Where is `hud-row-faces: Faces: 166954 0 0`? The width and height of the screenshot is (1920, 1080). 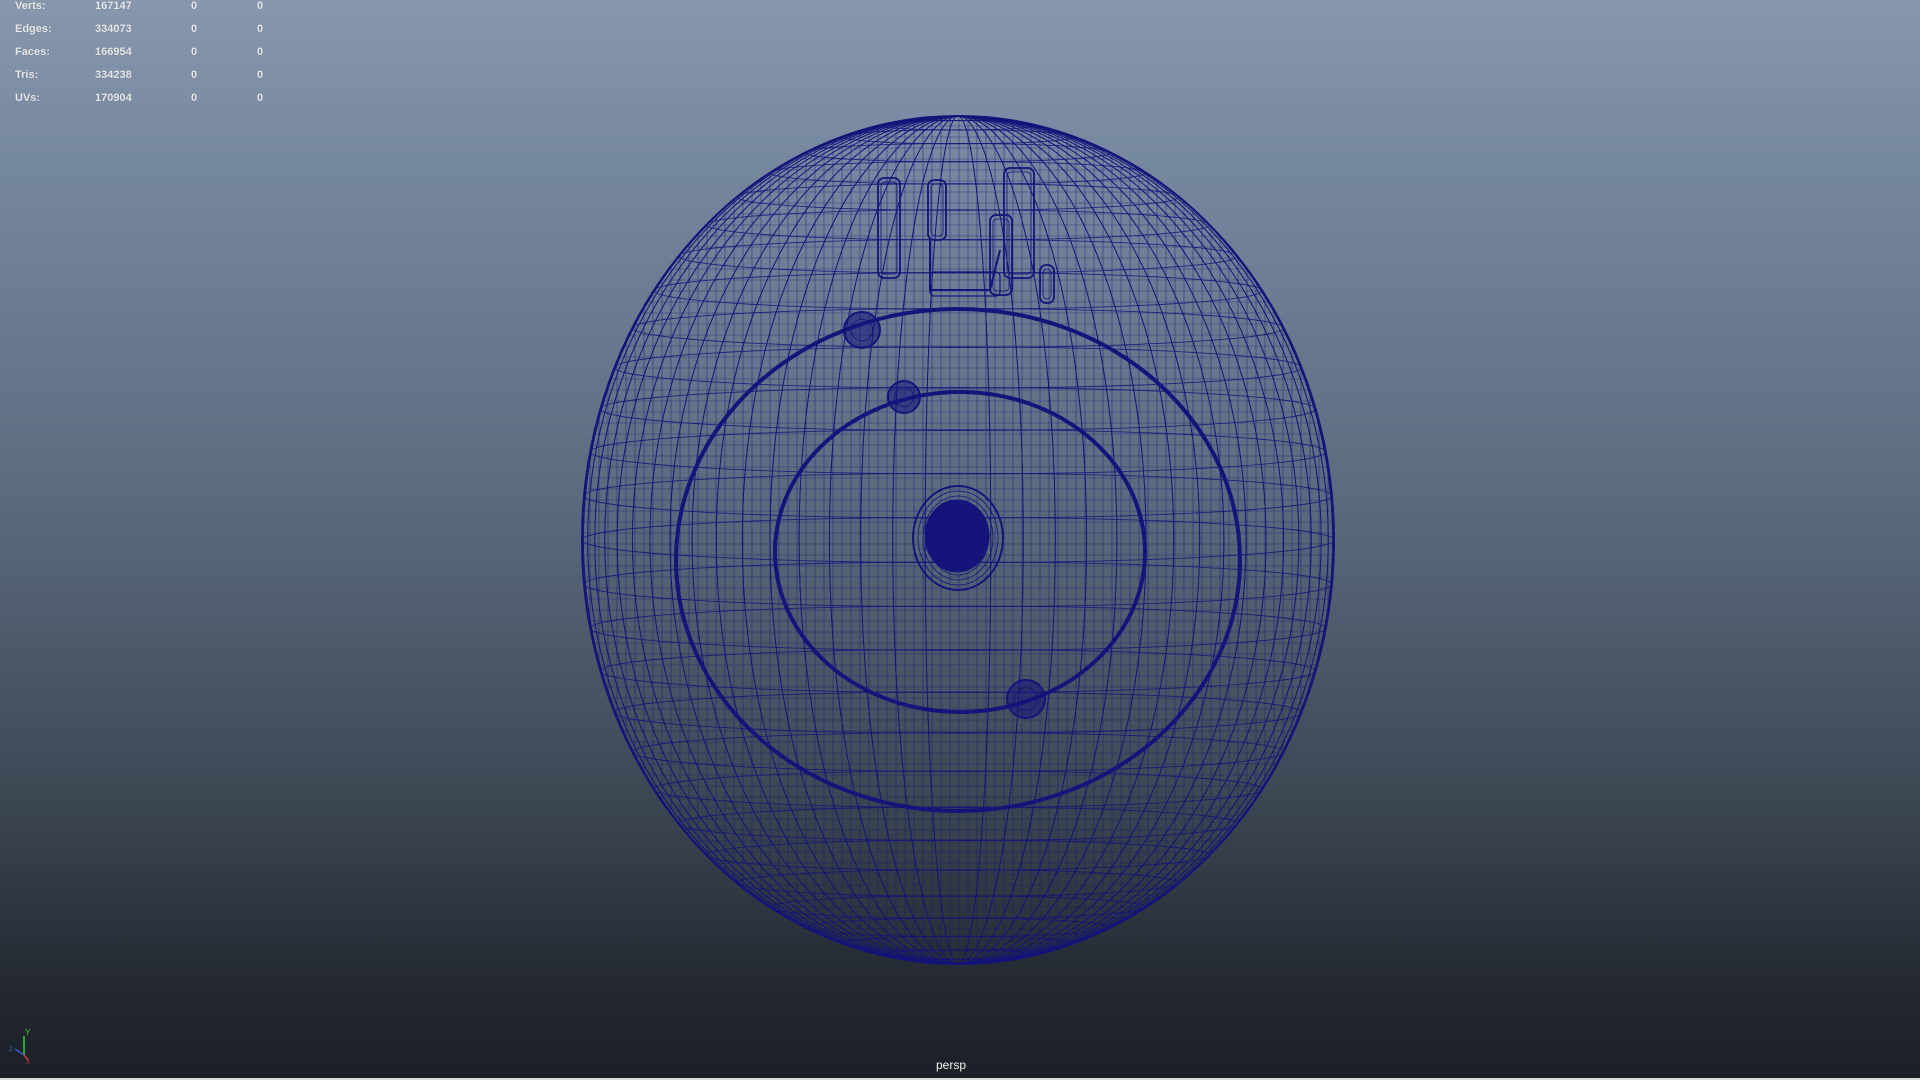
hud-row-faces: Faces: 166954 0 0 is located at coordinates (150, 54).